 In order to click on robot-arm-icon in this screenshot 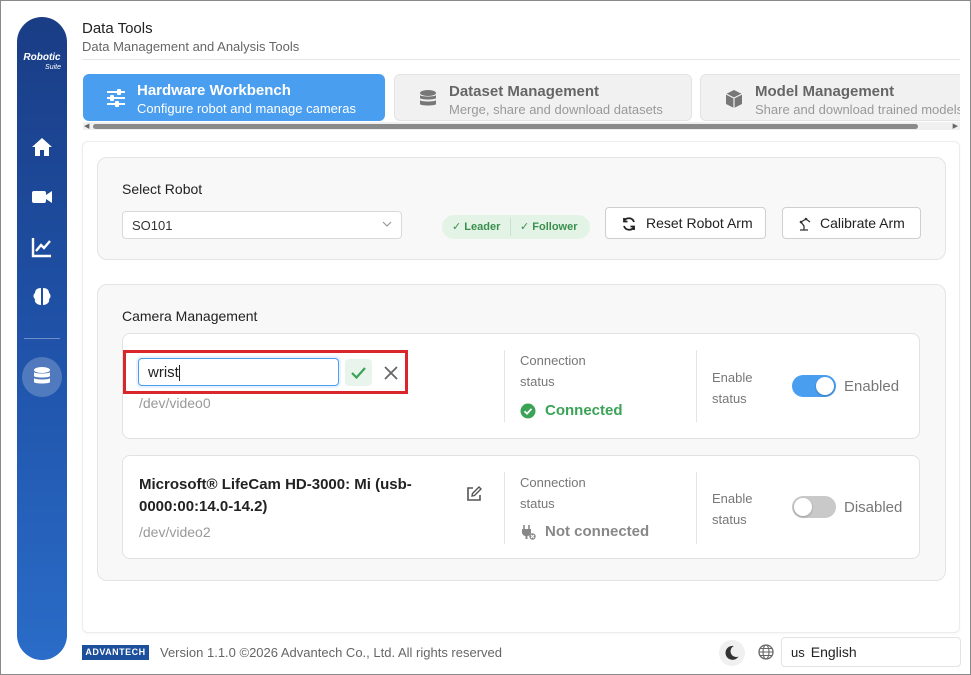, I will do `click(805, 224)`.